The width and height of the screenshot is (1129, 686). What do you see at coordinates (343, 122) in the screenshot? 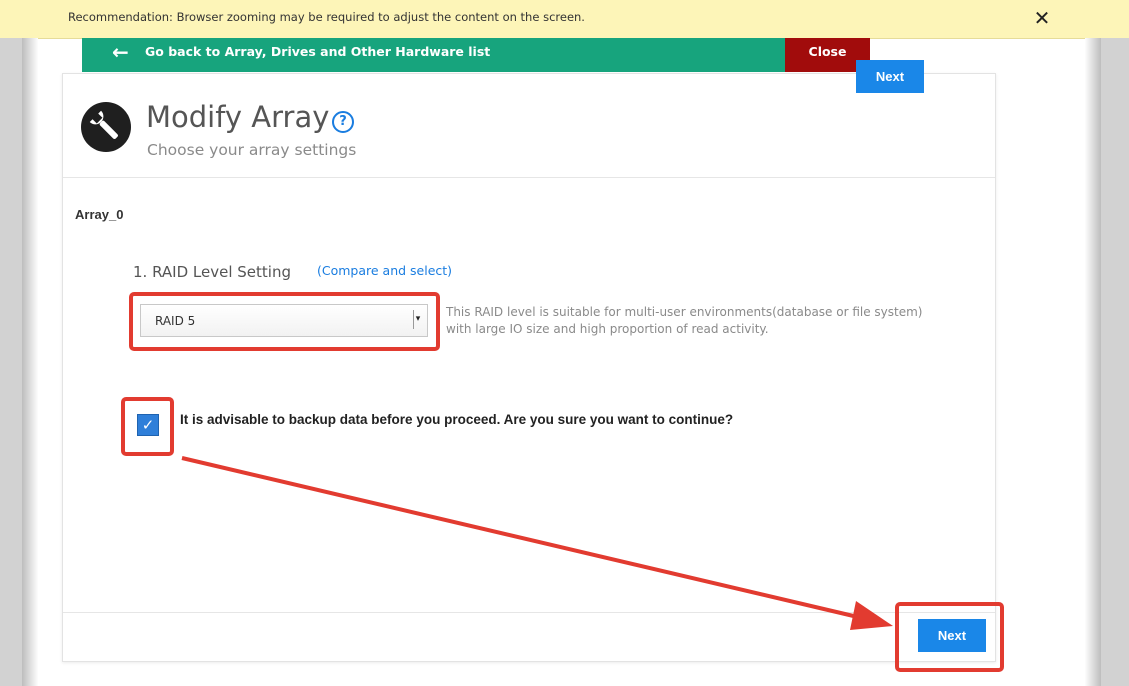
I see `question-circle-icon: ?` at bounding box center [343, 122].